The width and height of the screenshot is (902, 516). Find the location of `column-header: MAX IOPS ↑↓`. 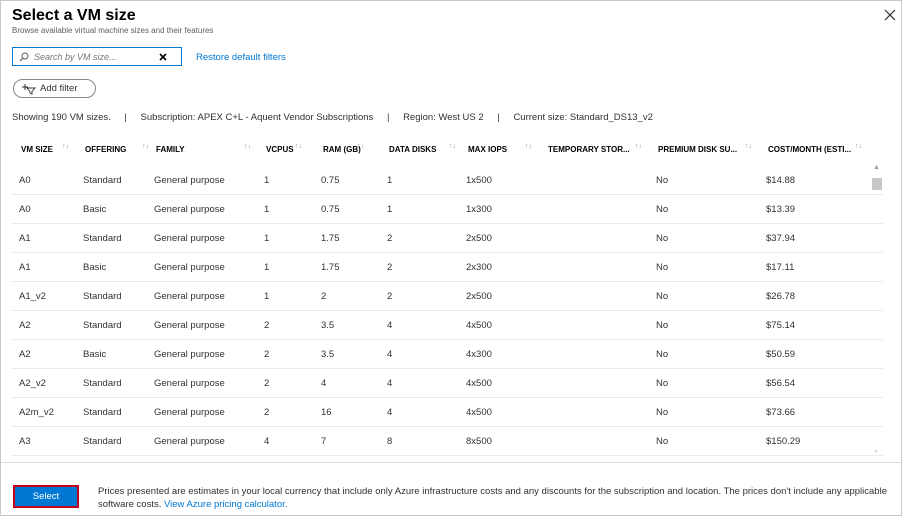

column-header: MAX IOPS ↑↓ is located at coordinates (500, 149).